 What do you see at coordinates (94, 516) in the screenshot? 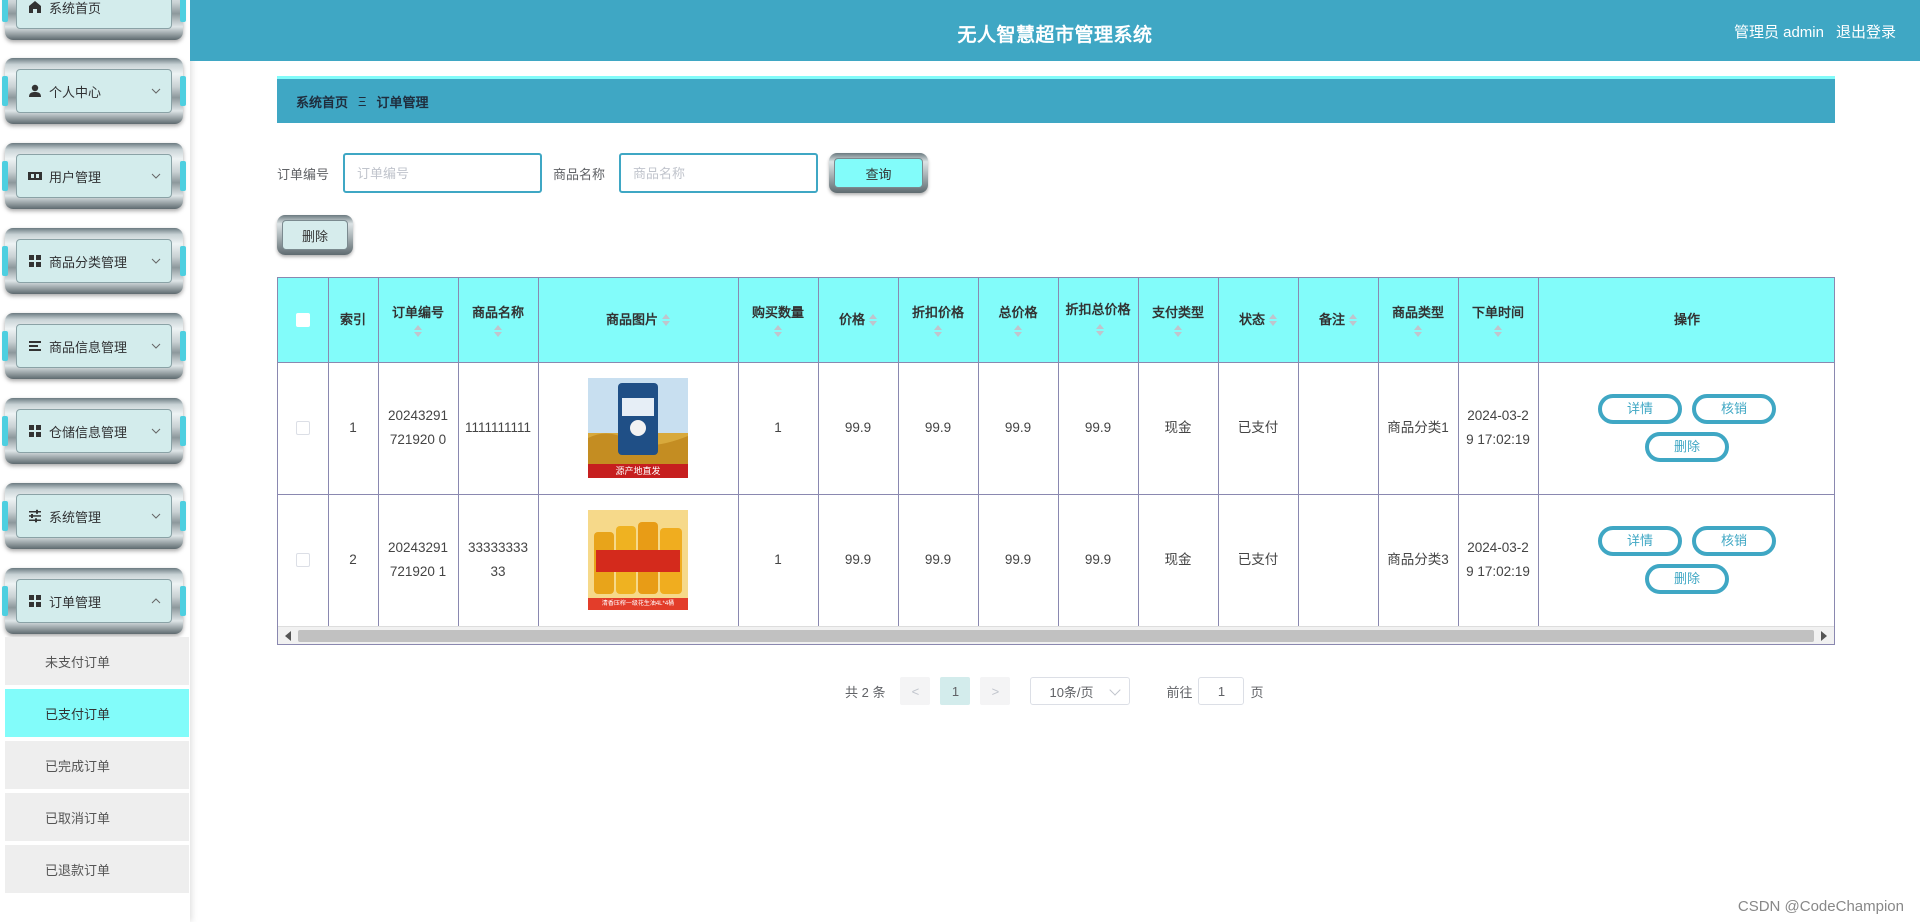
I see `sidebar-item-system: 系统管理` at bounding box center [94, 516].